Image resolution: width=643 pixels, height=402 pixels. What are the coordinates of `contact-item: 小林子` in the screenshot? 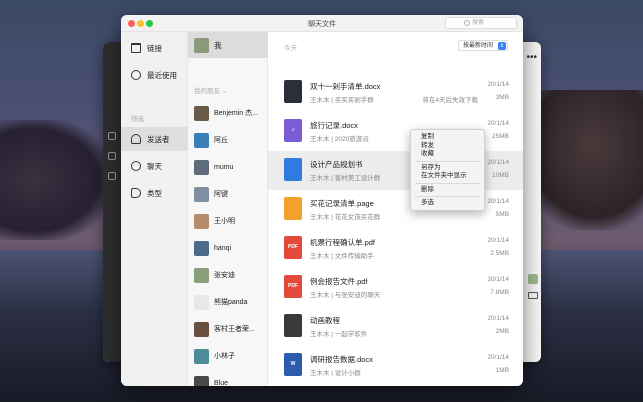 It's located at (228, 356).